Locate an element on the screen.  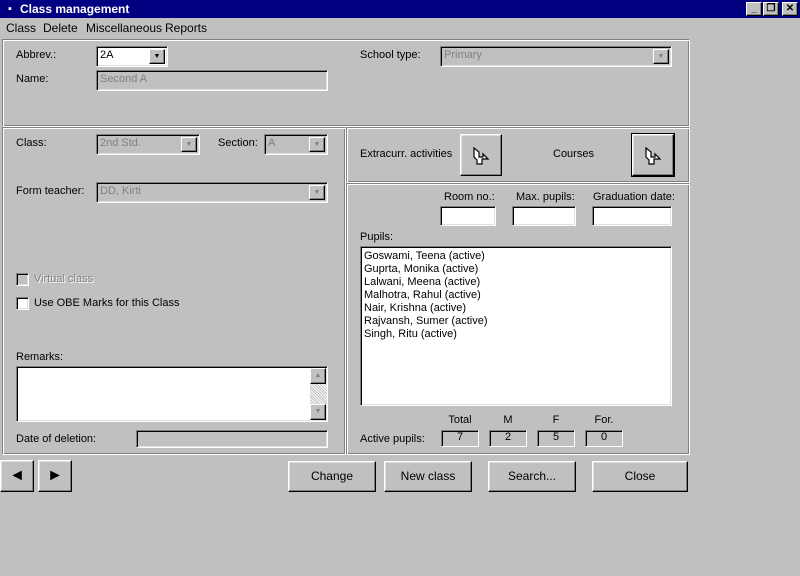
list-item: Rajvansh, Sumer (active) is located at coordinates (516, 321).